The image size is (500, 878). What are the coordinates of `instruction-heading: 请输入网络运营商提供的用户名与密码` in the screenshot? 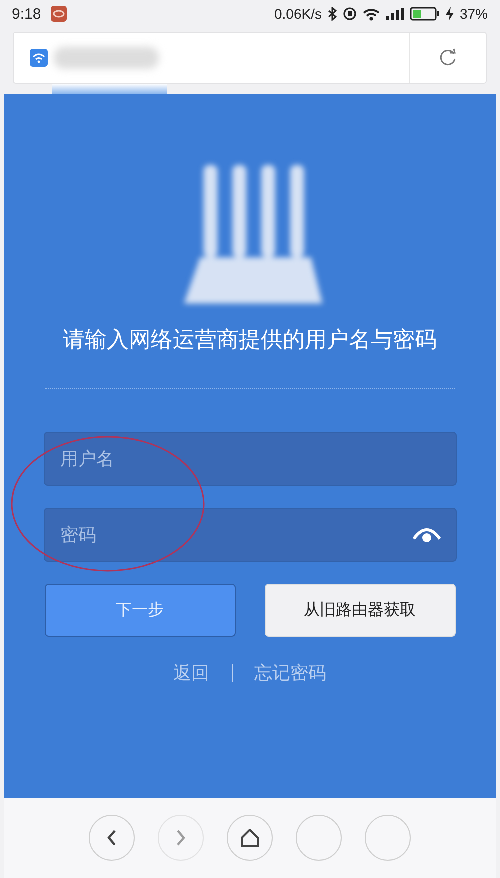 It's located at (250, 341).